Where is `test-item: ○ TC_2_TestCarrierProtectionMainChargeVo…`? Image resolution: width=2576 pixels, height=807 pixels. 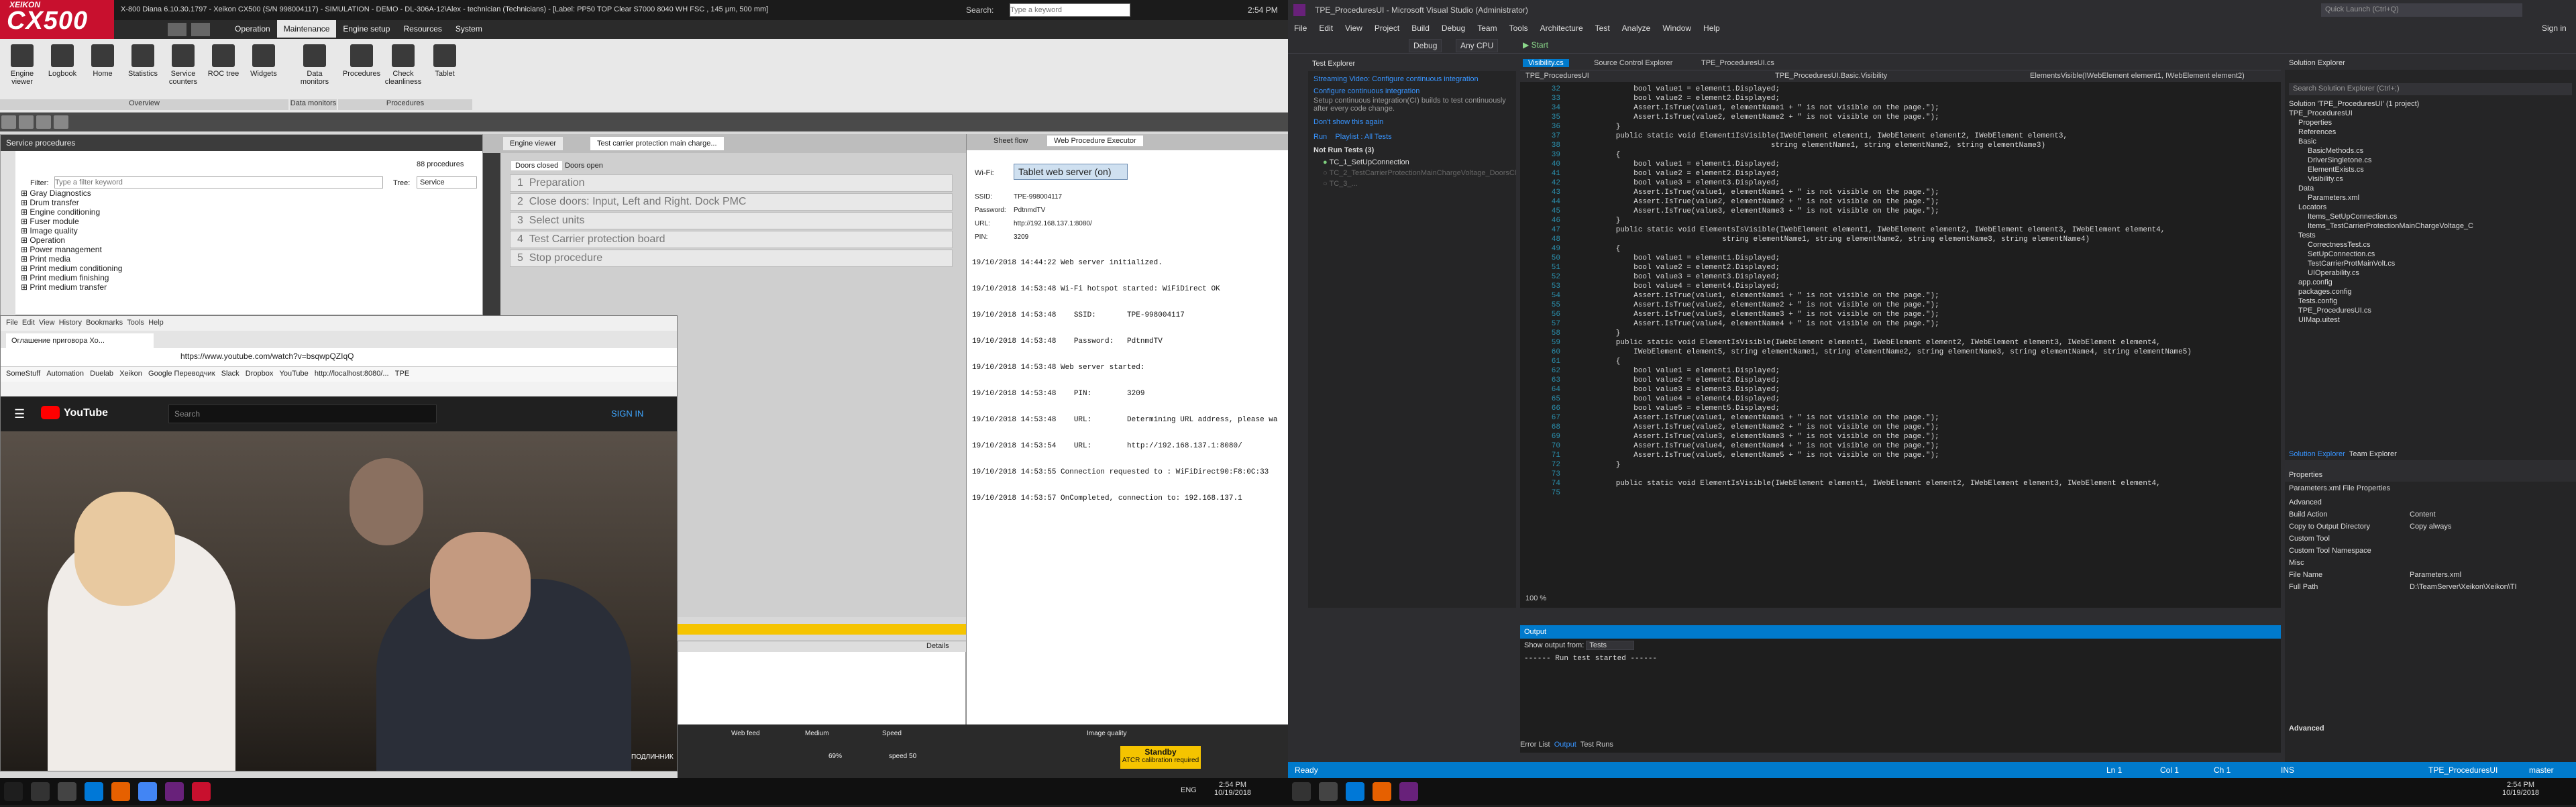 test-item: ○ TC_2_TestCarrierProtectionMainChargeVo… is located at coordinates (1412, 173).